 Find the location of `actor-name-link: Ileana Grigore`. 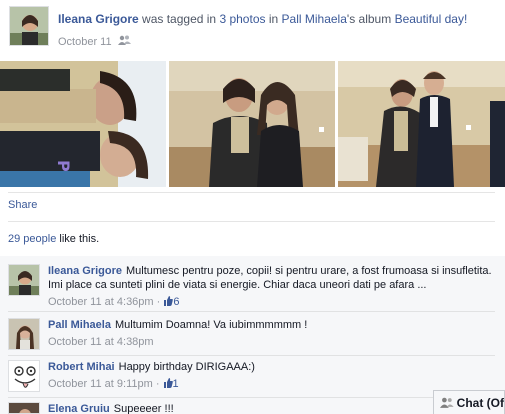

actor-name-link: Ileana Grigore is located at coordinates (98, 19).